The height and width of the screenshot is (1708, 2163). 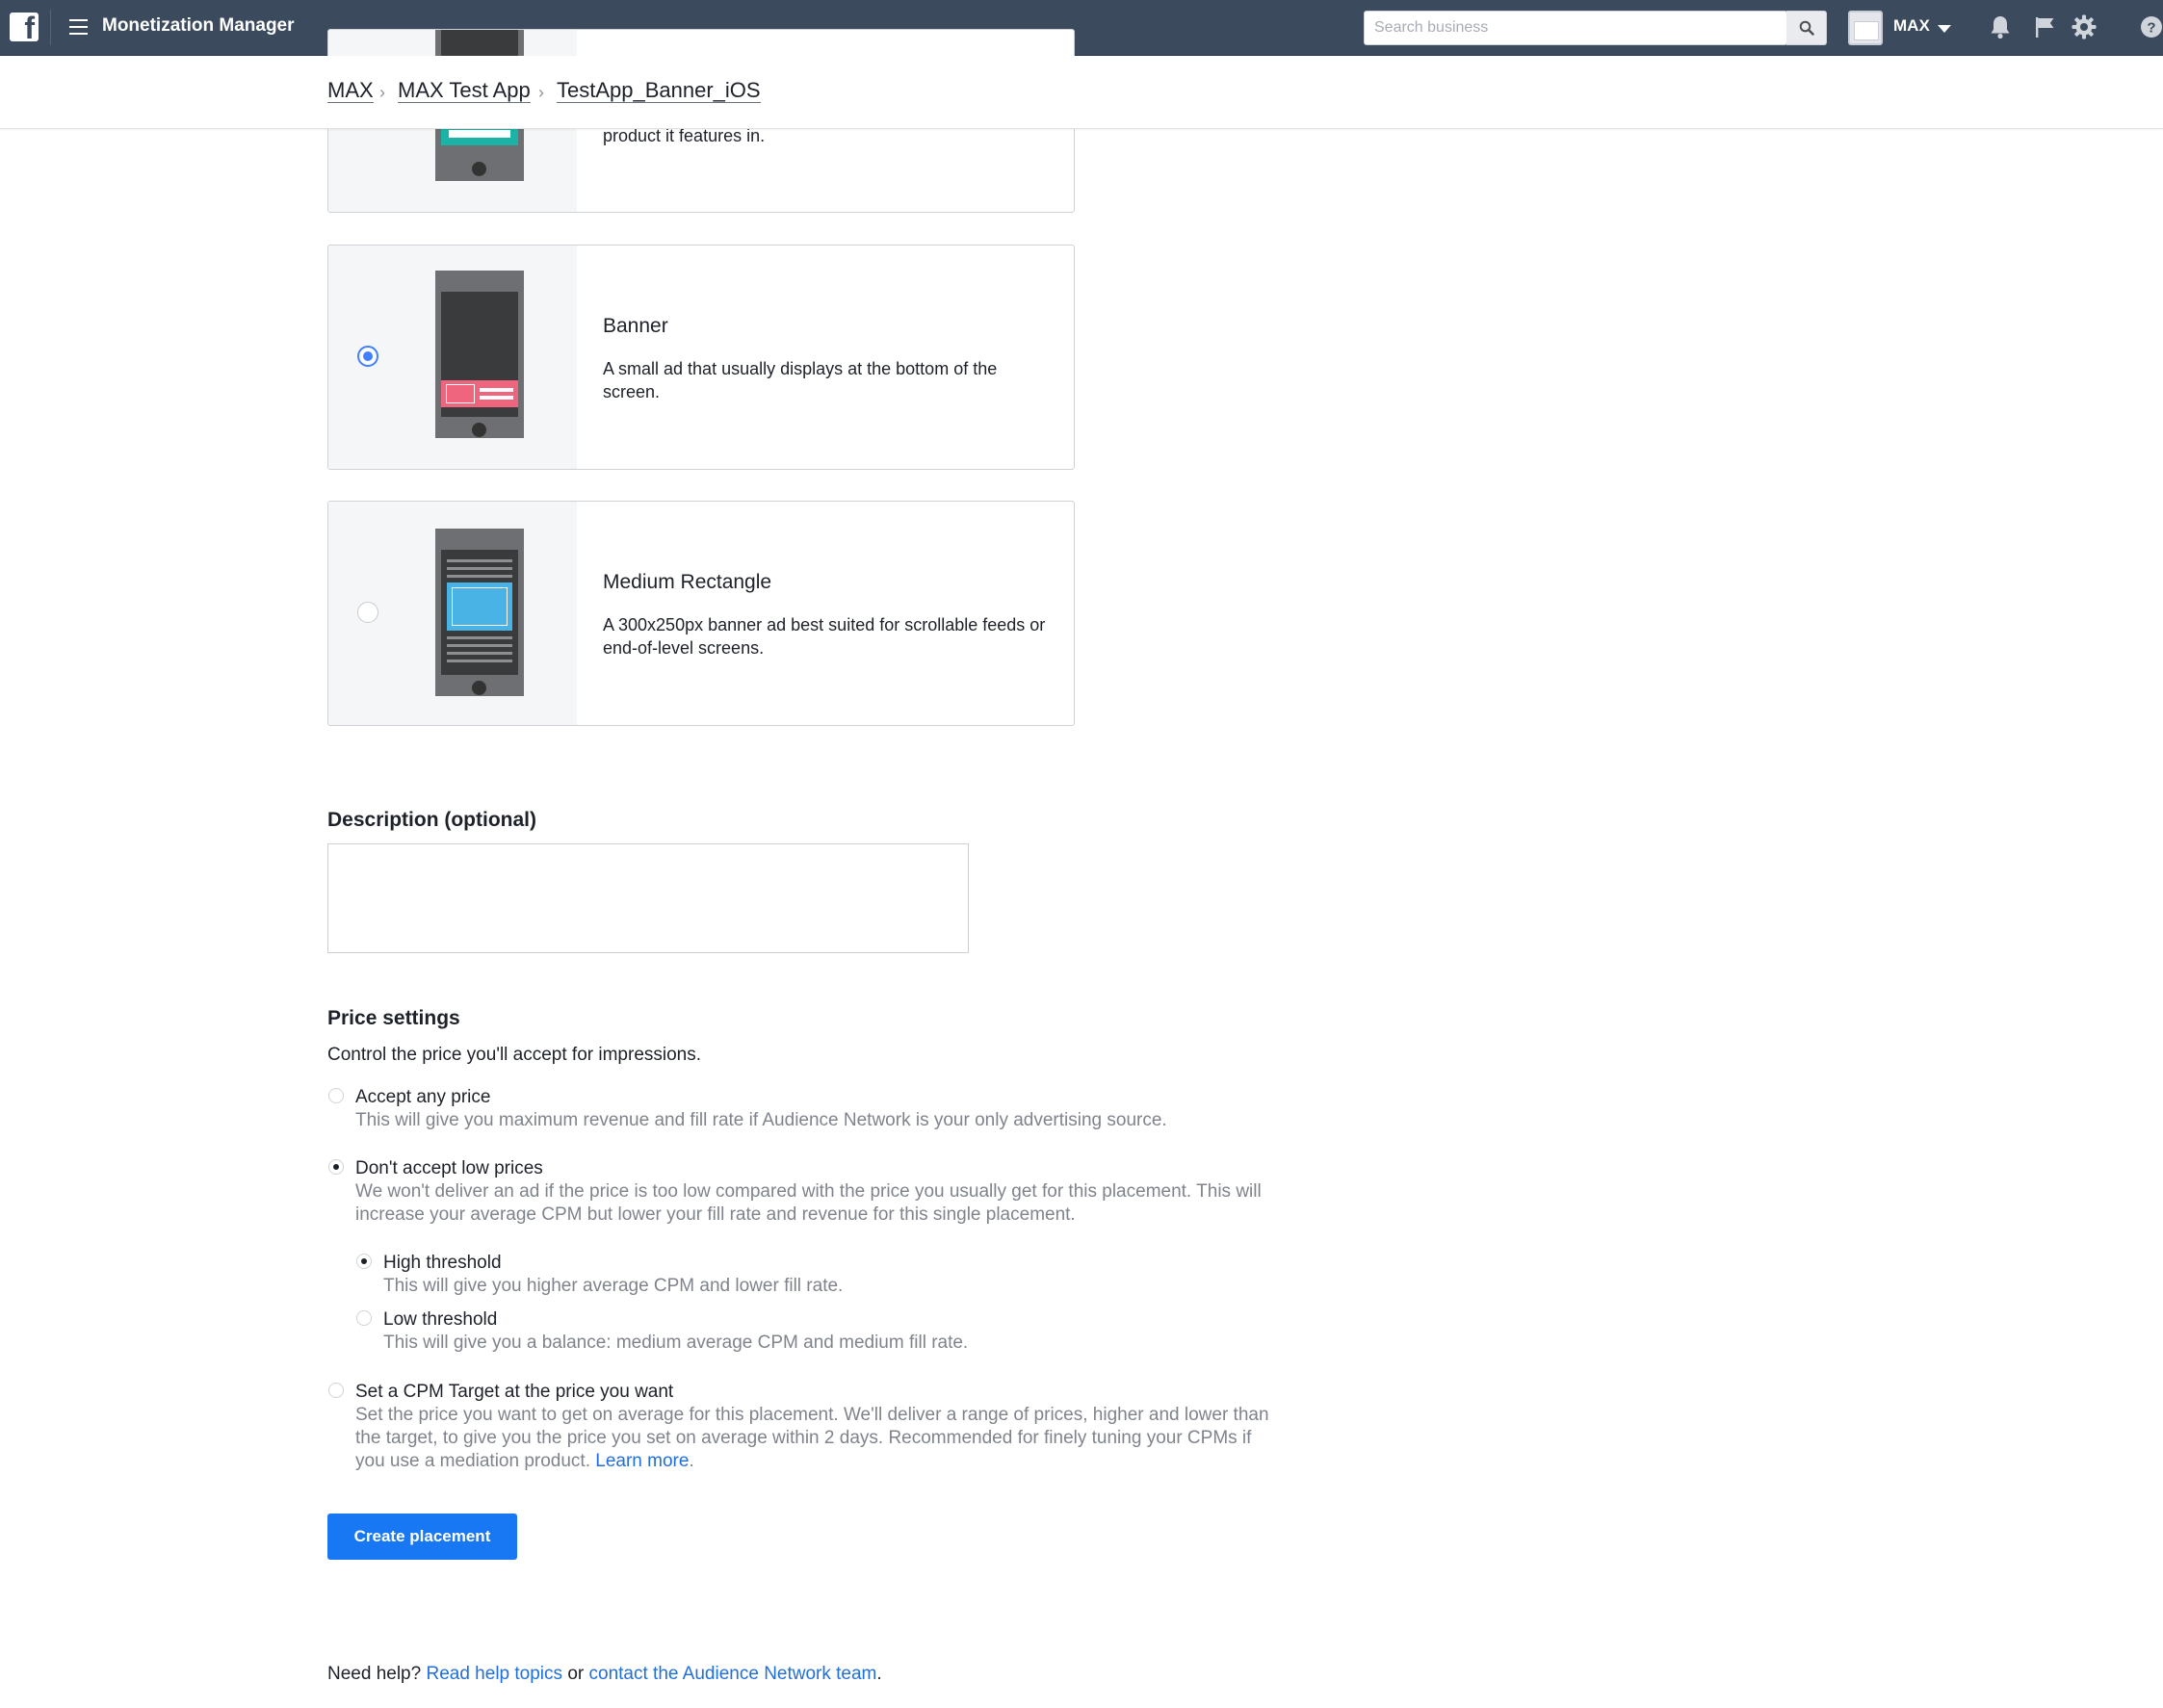 What do you see at coordinates (364, 1261) in the screenshot?
I see `high-threshold-radio` at bounding box center [364, 1261].